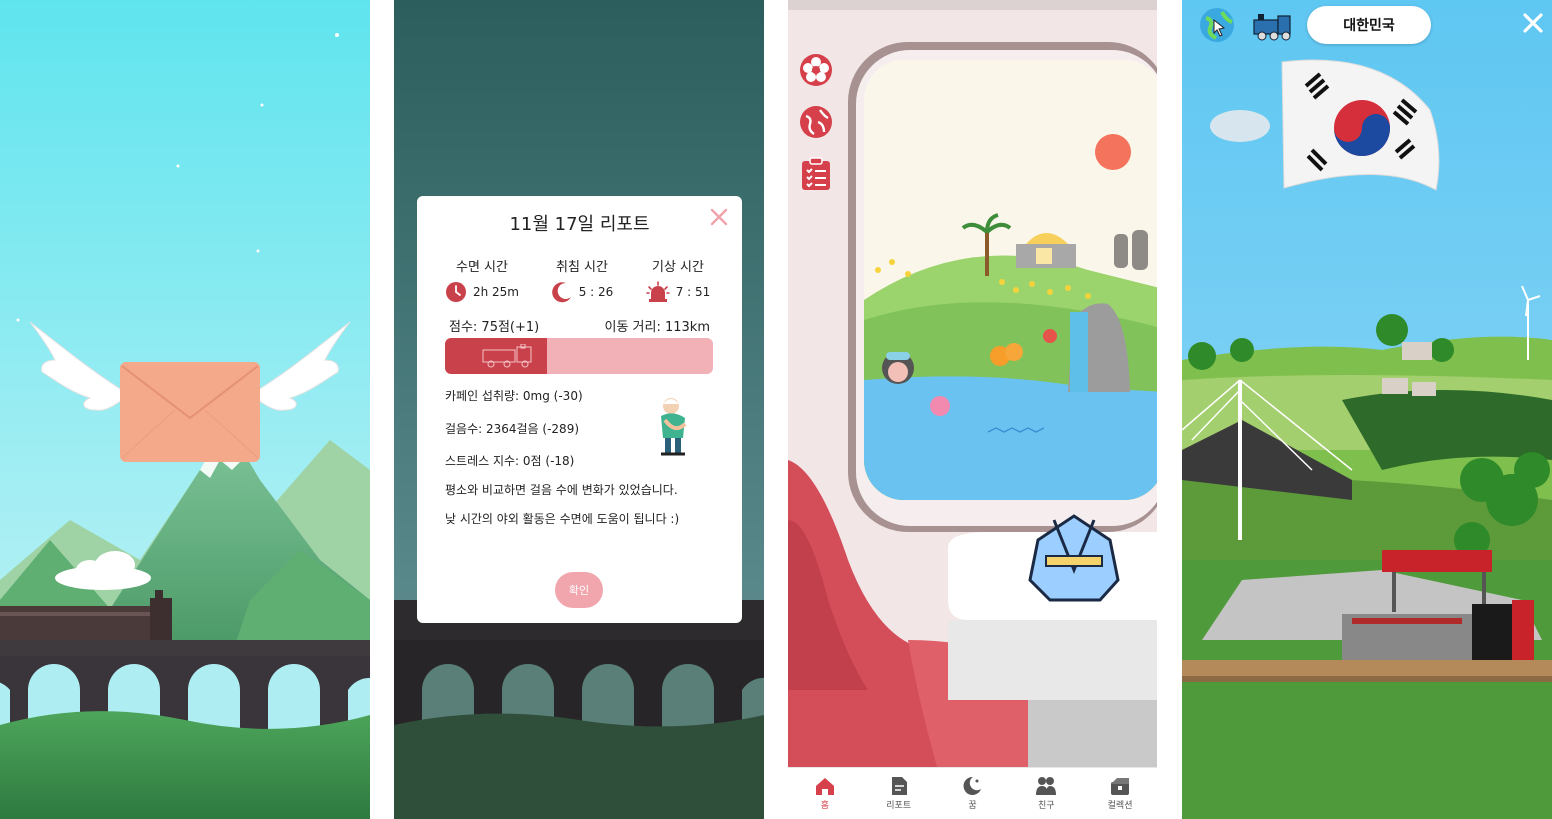 The width and height of the screenshot is (1552, 819). I want to click on flower-icon, so click(816, 70).